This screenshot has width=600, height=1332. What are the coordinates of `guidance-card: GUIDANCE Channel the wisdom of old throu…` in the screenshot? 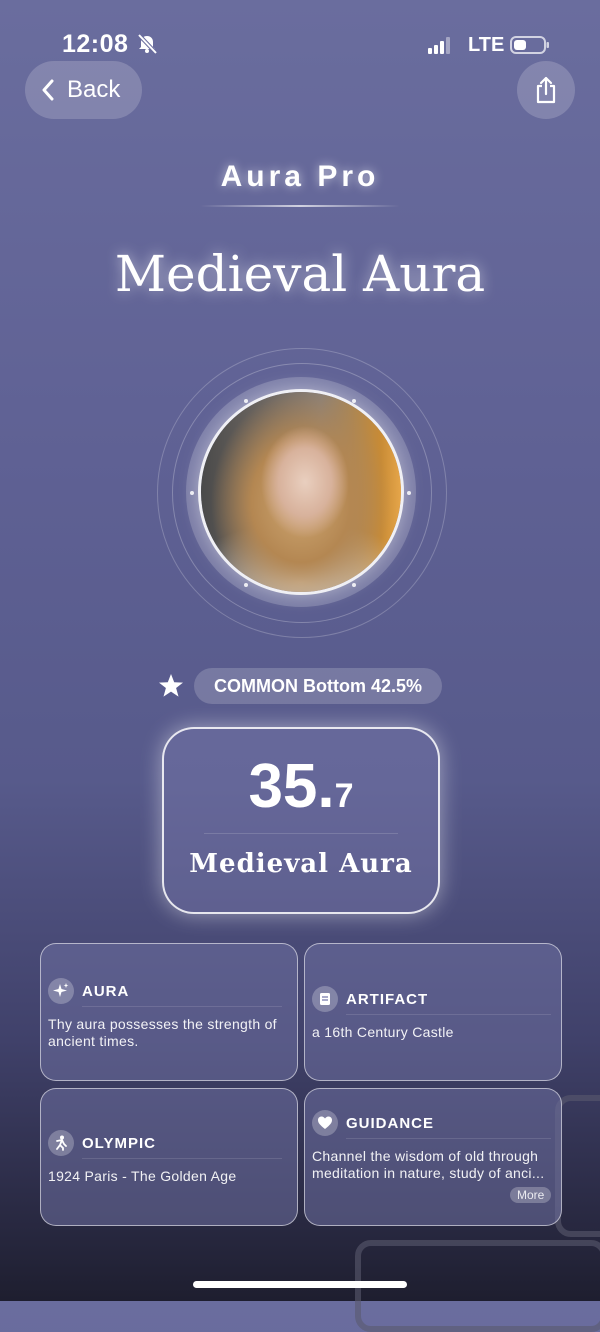 It's located at (433, 1157).